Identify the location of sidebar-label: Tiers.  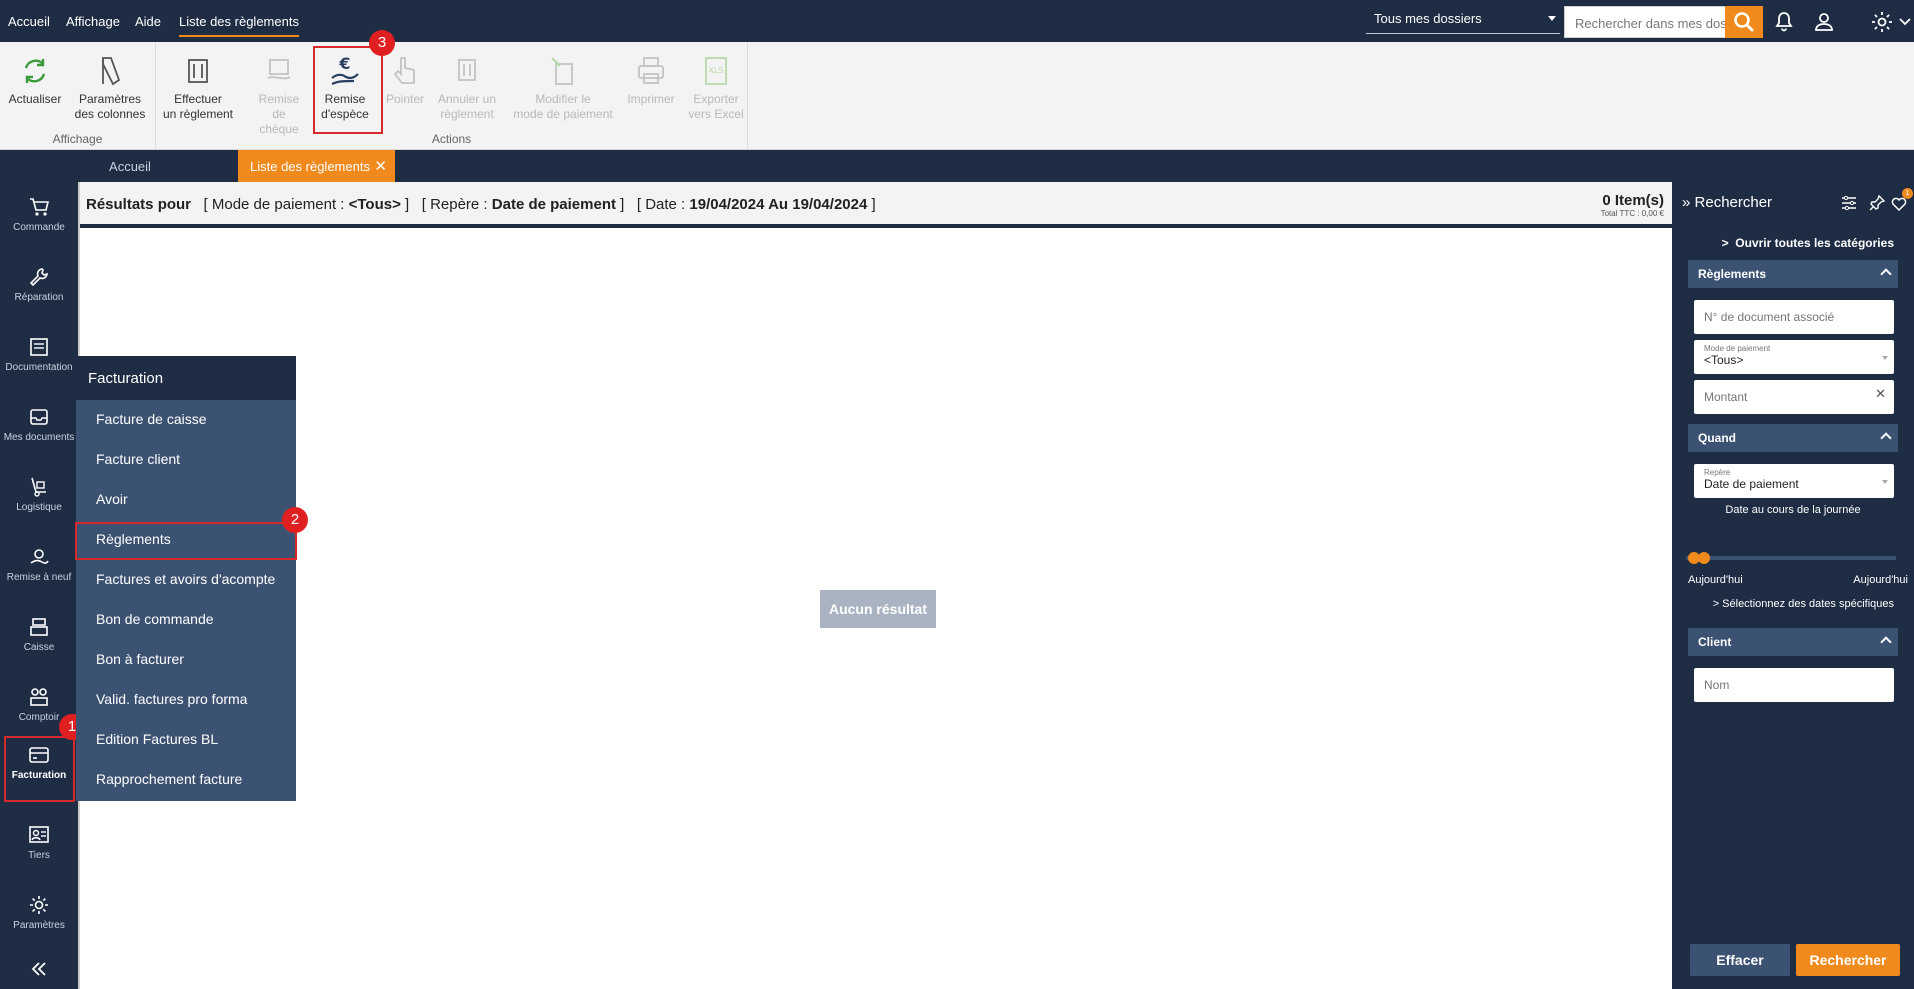
(39, 855).